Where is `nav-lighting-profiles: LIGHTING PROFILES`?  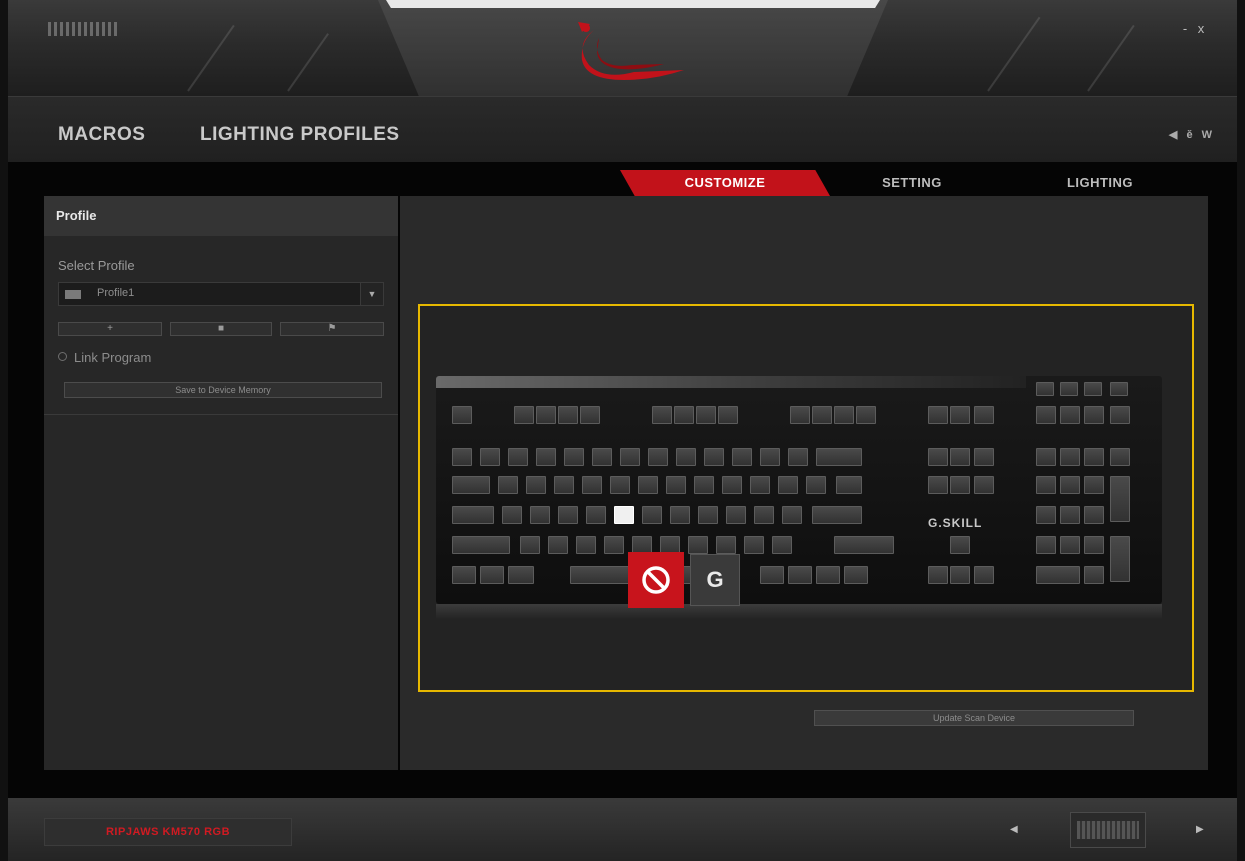 nav-lighting-profiles: LIGHTING PROFILES is located at coordinates (300, 135).